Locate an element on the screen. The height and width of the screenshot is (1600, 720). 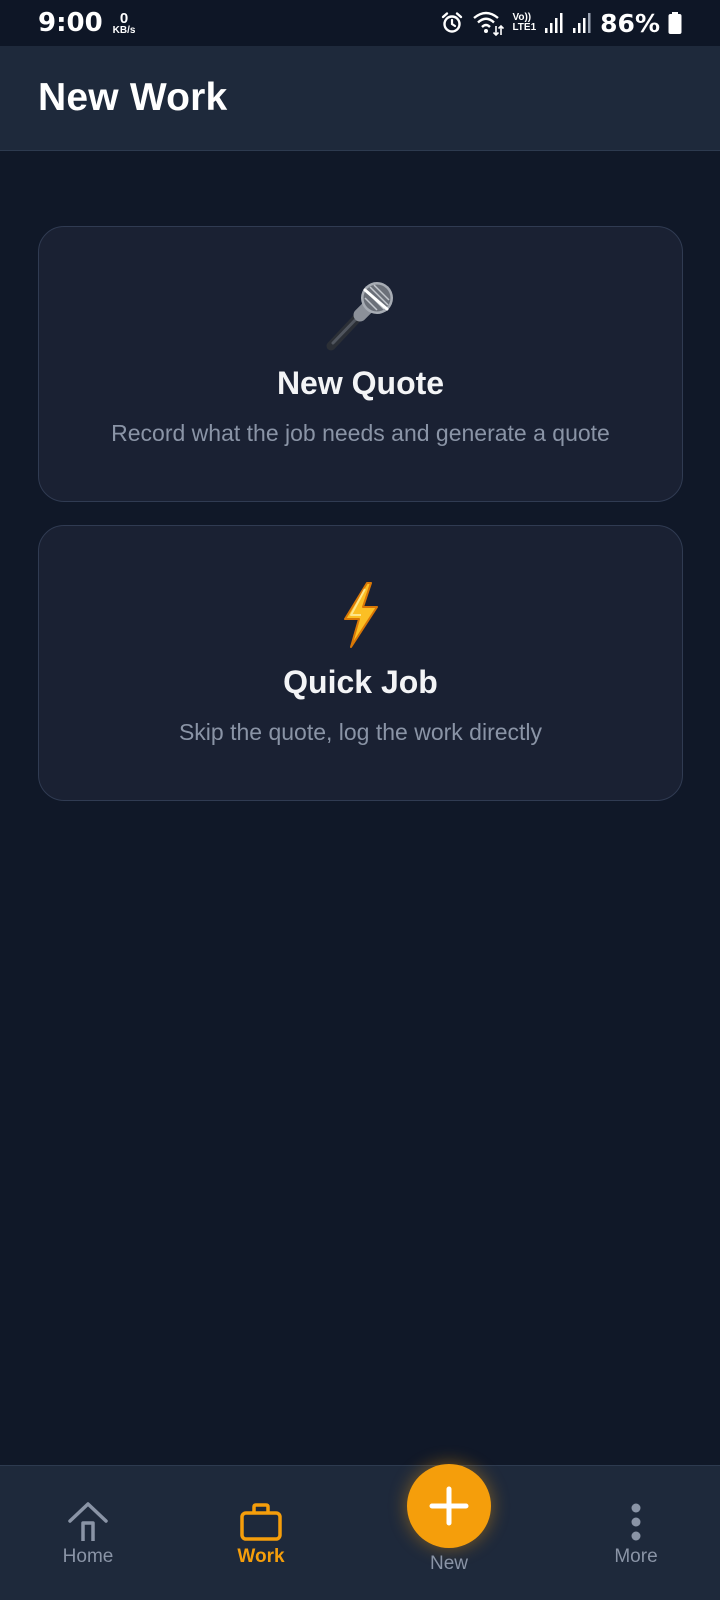
network-speed-unit: KB/s is located at coordinates (124, 30).